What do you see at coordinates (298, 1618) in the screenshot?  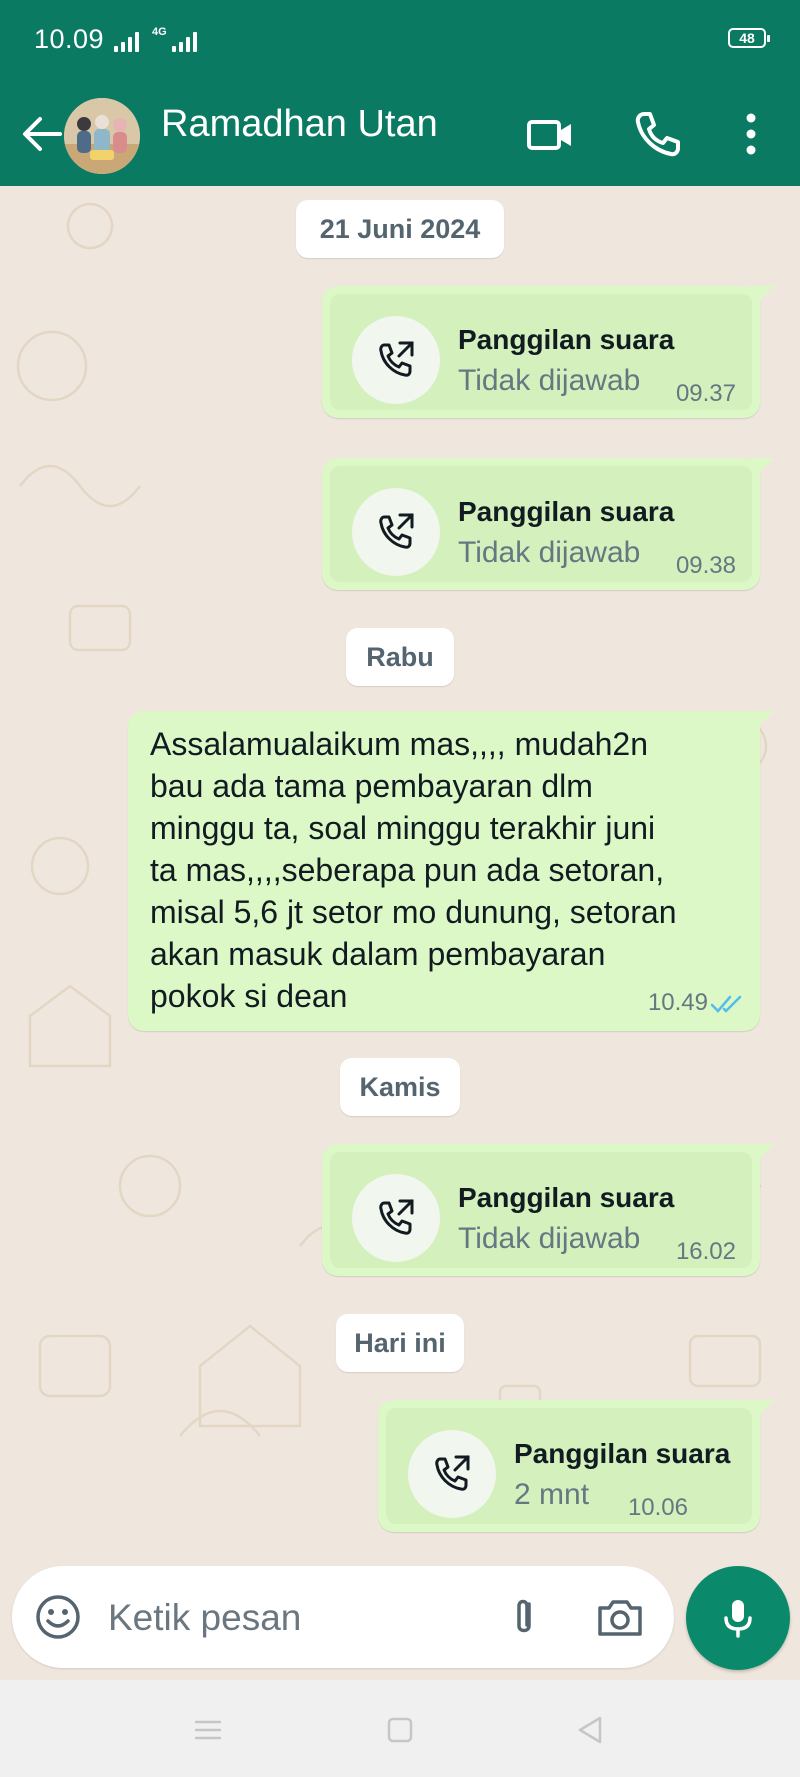 I see `message-input` at bounding box center [298, 1618].